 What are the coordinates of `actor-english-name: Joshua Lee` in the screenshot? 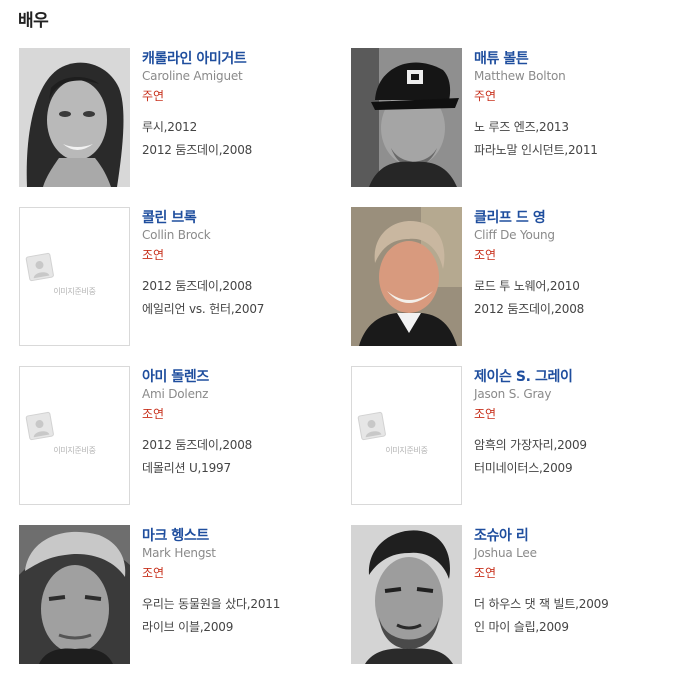 It's located at (505, 553).